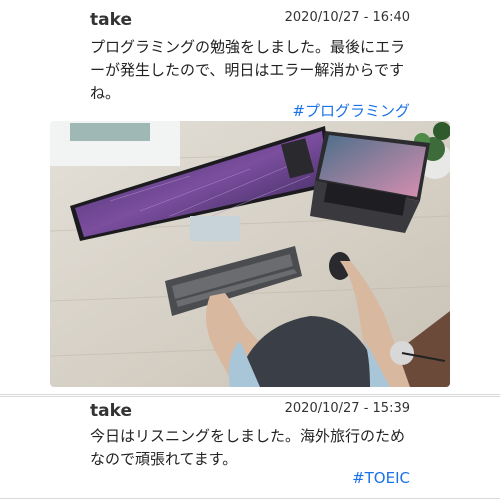  What do you see at coordinates (381, 478) in the screenshot?
I see `post-hashtag-link: #TOEIC` at bounding box center [381, 478].